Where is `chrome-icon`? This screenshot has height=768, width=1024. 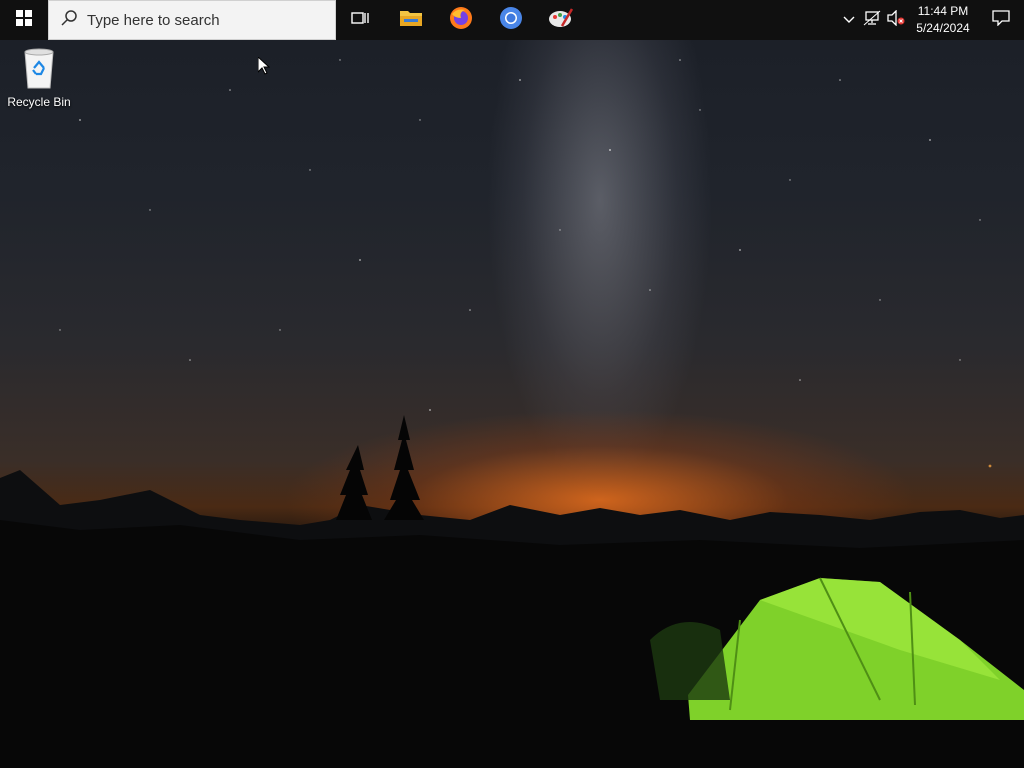 chrome-icon is located at coordinates (511, 20).